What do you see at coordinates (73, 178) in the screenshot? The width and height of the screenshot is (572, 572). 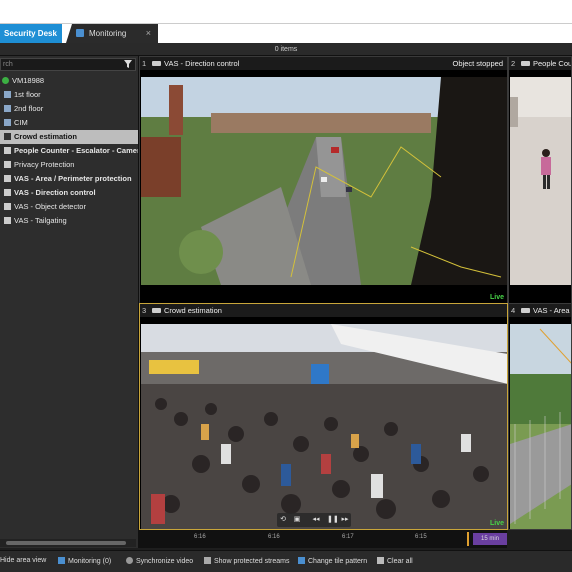 I see `tree-item-label: VAS - Area / Perimeter protection` at bounding box center [73, 178].